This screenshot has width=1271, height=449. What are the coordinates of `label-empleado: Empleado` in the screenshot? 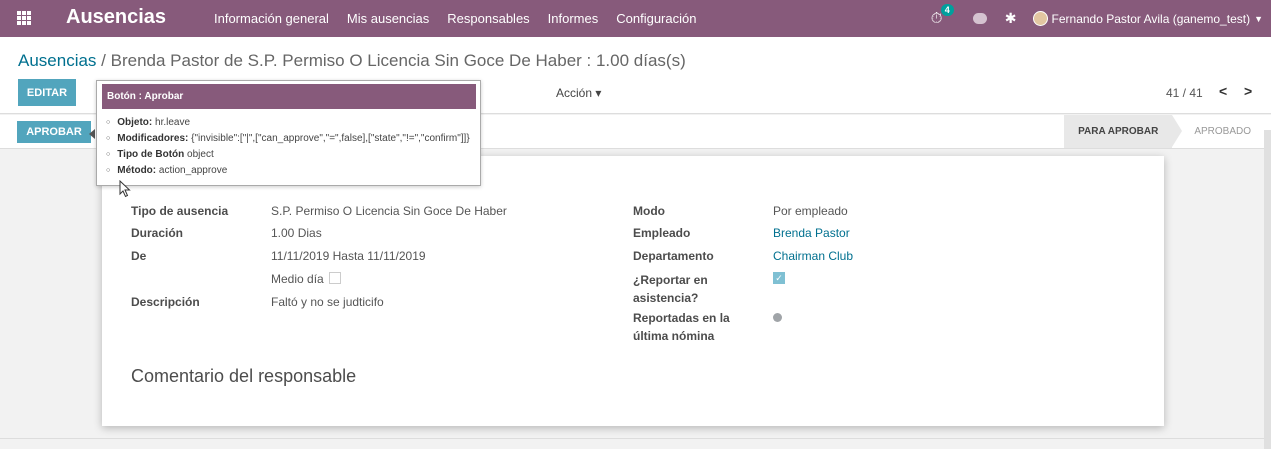 It's located at (662, 233).